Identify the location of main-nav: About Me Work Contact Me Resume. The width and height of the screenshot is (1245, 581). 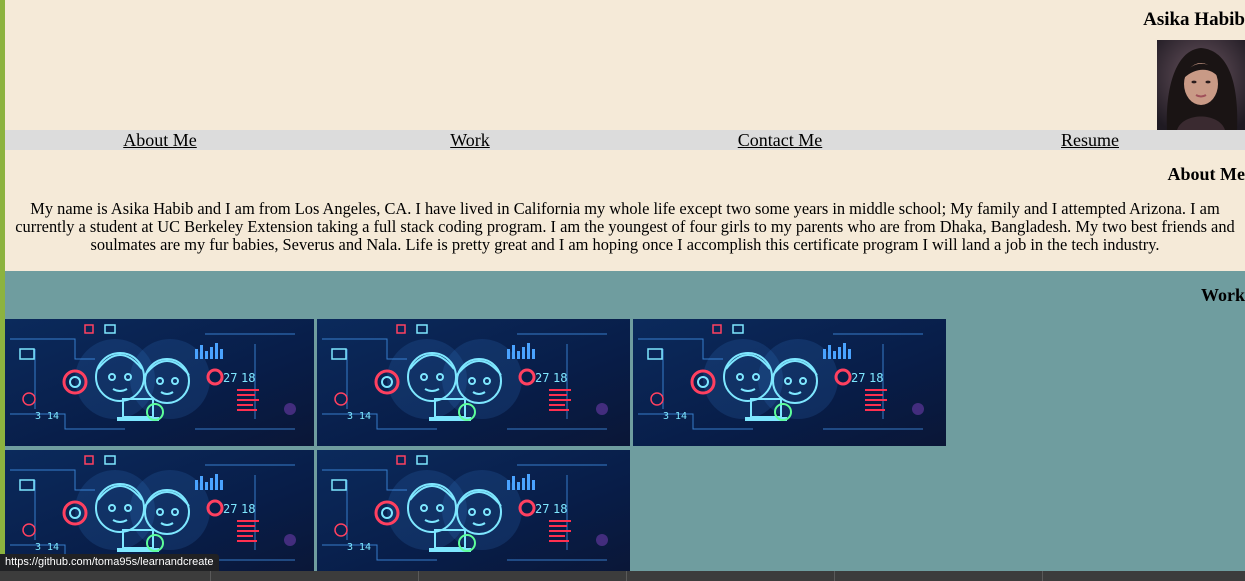
(625, 140).